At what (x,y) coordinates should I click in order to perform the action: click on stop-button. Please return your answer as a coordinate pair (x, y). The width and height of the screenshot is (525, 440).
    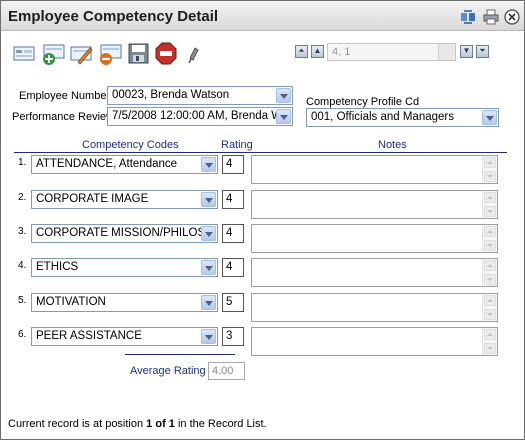
    Looking at the image, I should click on (165, 53).